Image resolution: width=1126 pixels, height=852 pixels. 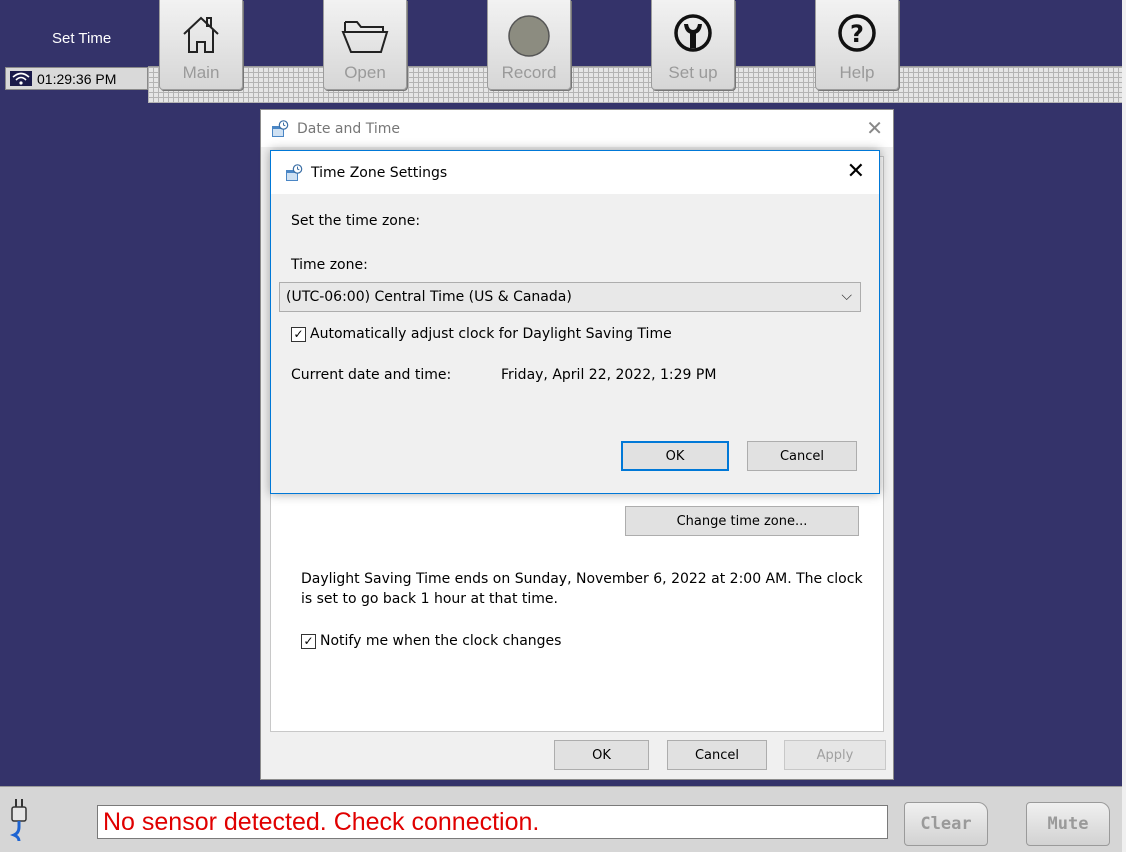 I want to click on mute-button: Mute, so click(x=1068, y=824).